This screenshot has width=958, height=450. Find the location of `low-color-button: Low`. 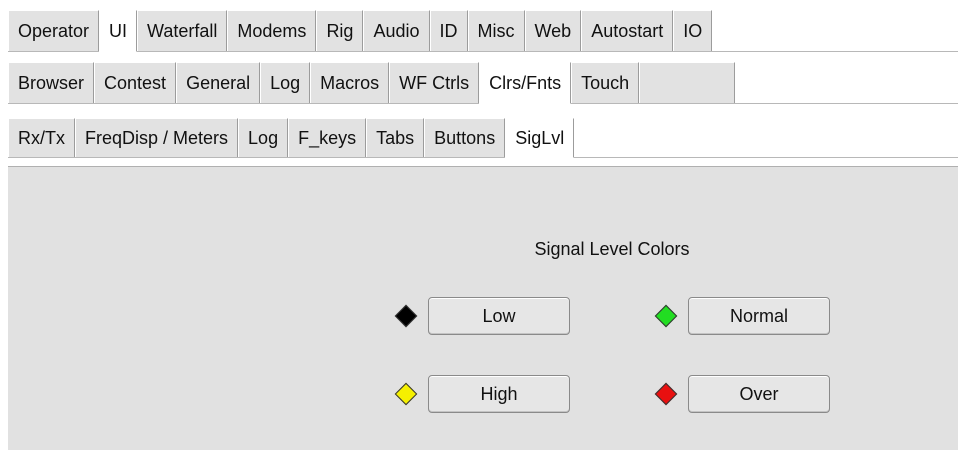

low-color-button: Low is located at coordinates (499, 316).